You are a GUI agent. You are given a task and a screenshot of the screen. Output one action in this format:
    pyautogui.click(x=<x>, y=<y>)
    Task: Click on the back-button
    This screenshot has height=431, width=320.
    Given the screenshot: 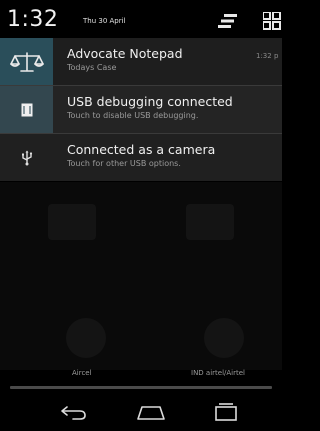 What is the action you would take?
    pyautogui.click(x=74, y=412)
    